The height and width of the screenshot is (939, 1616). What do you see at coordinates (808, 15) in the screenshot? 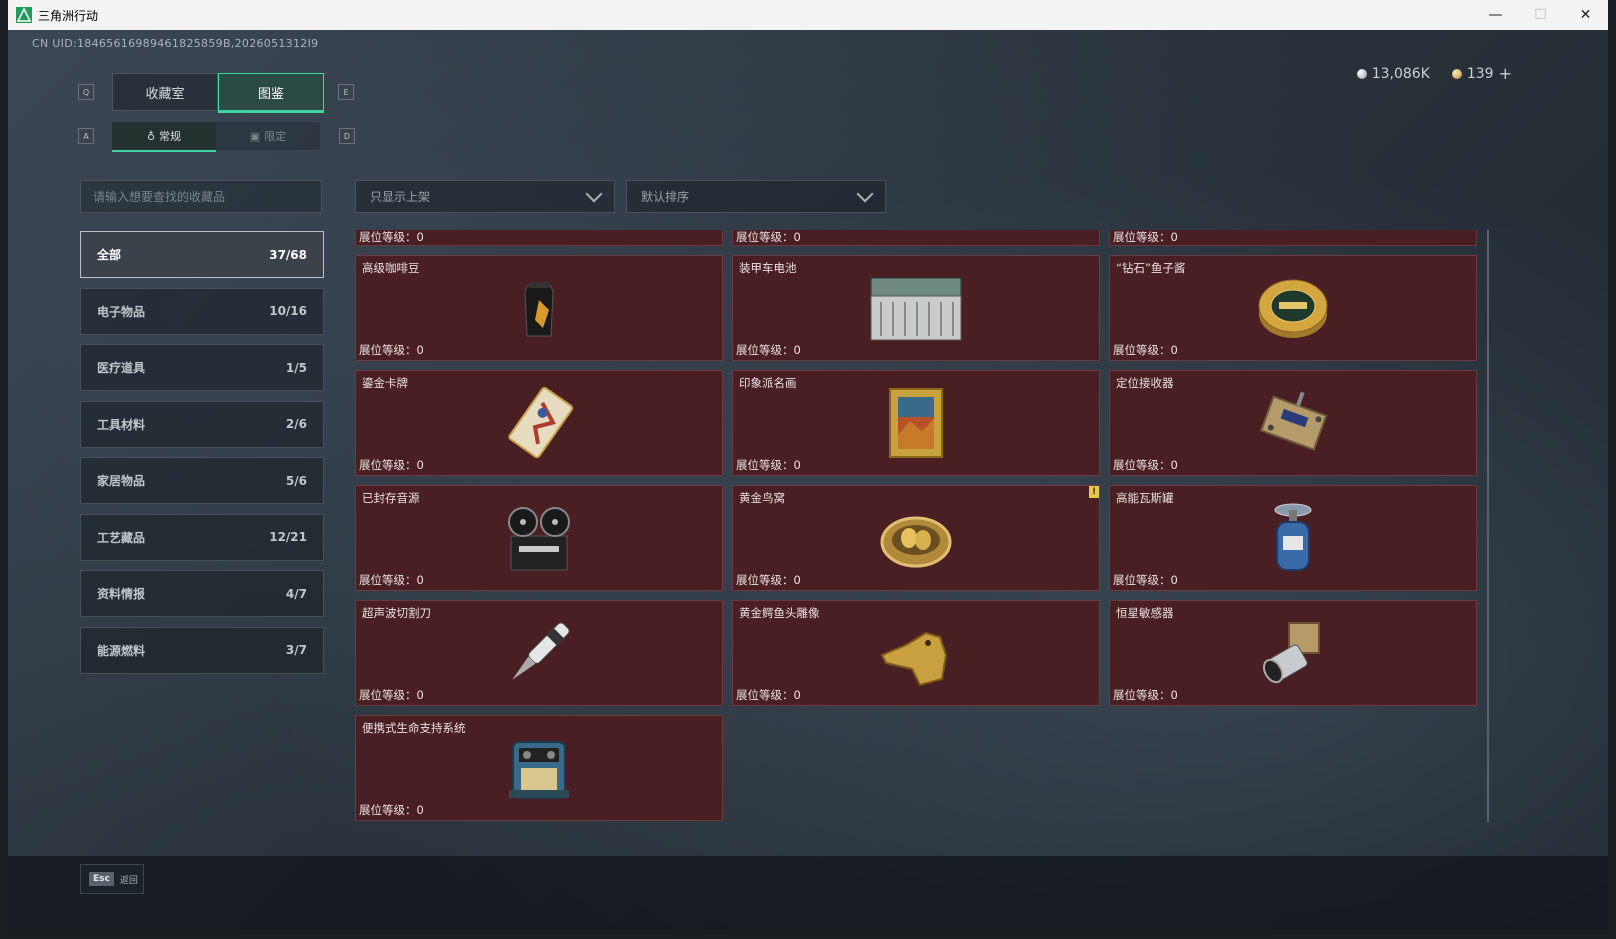
I see `window-titlebar: 三角洲行动 — ☐ ✕` at bounding box center [808, 15].